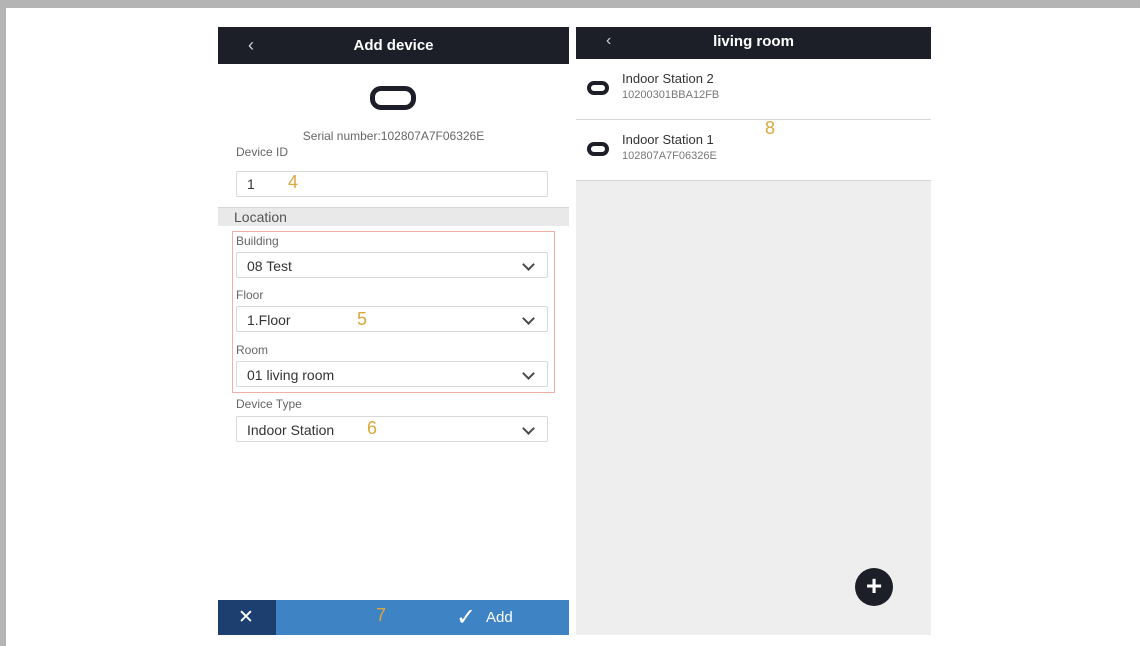 This screenshot has height=646, width=1140. What do you see at coordinates (466, 617) in the screenshot?
I see `checkmark-icon: ✓` at bounding box center [466, 617].